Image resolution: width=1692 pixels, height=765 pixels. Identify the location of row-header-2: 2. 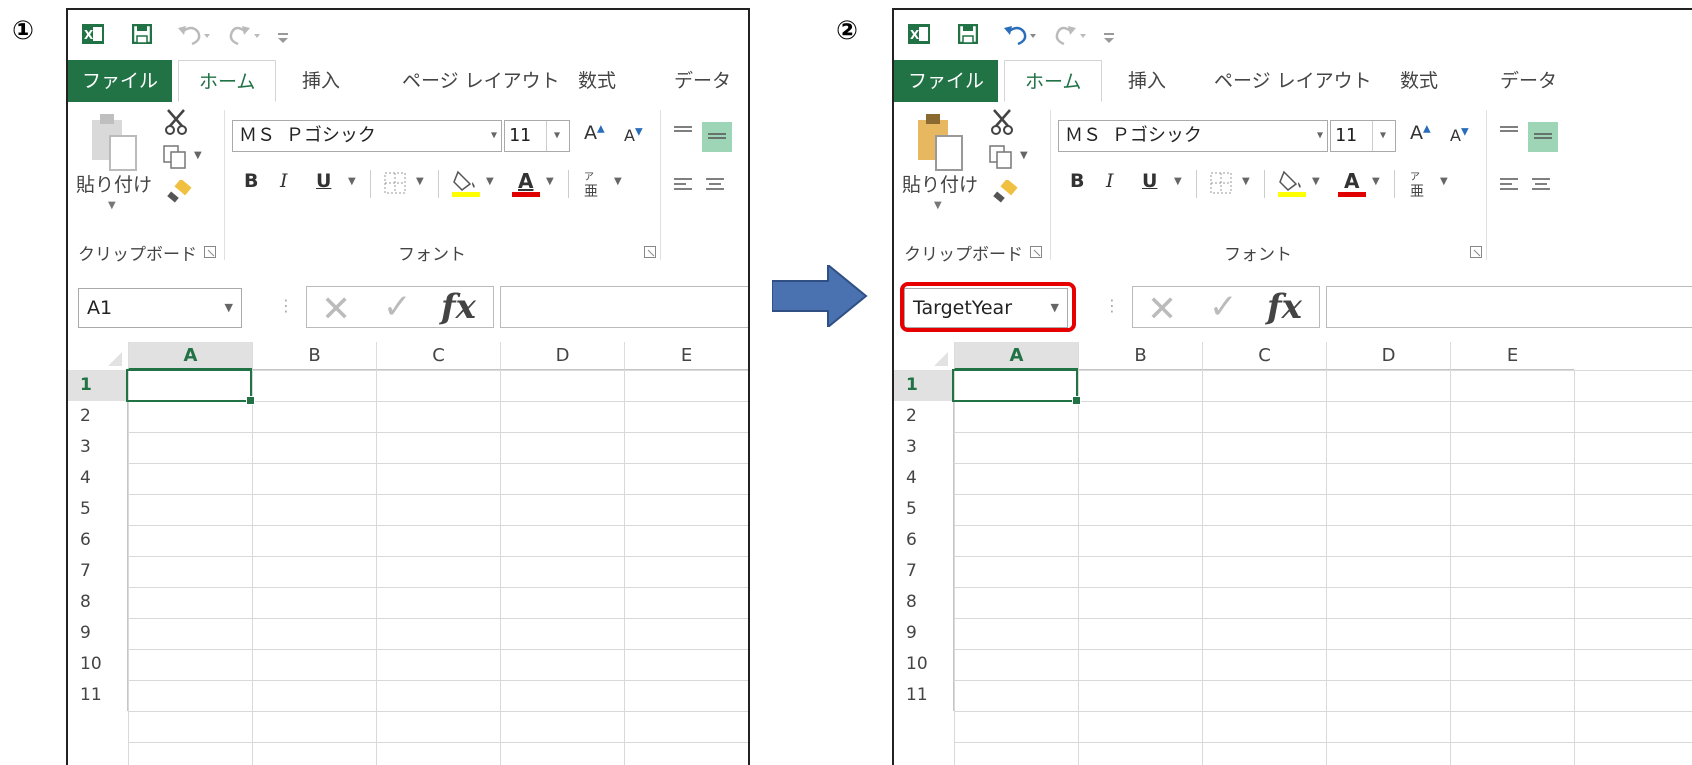
(924, 416).